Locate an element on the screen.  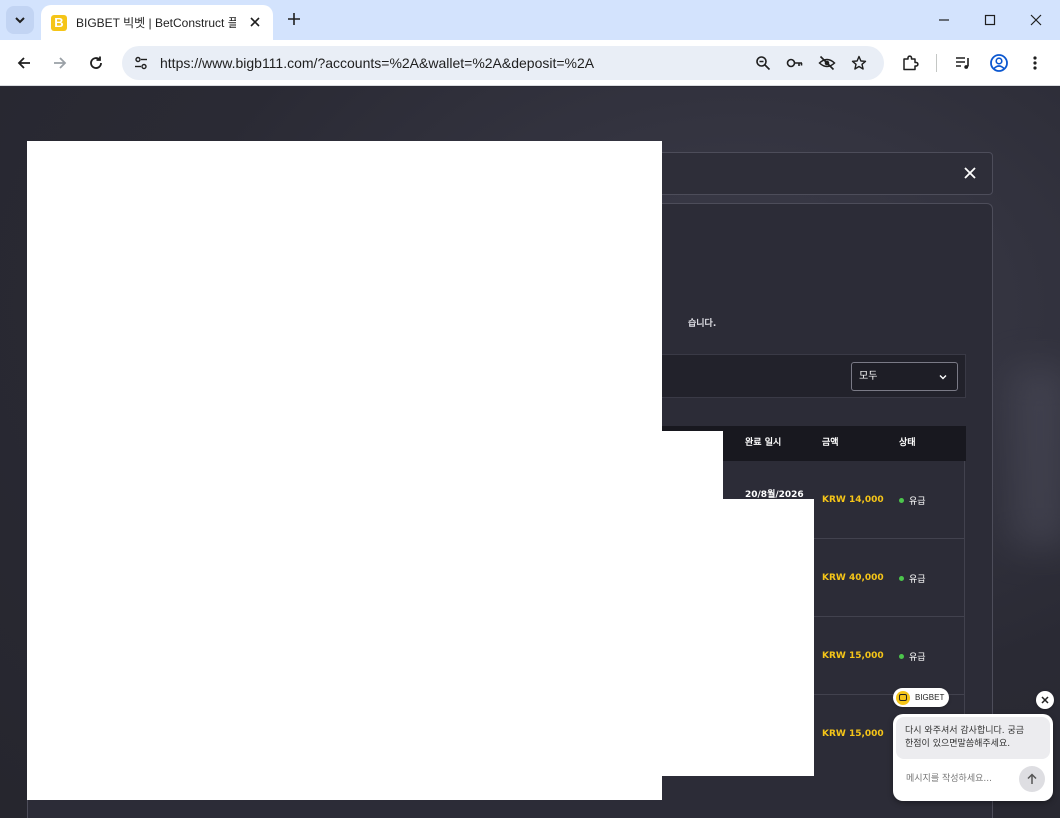
back-arrow-icon is located at coordinates (23, 63).